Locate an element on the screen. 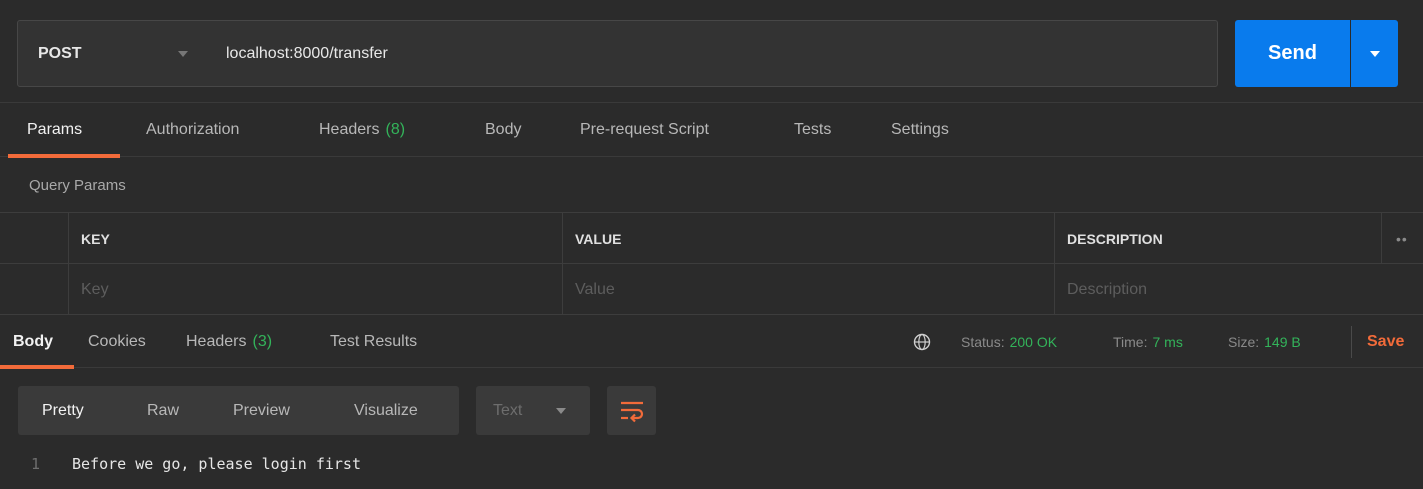 This screenshot has width=1423, height=489. tab-body: Body is located at coordinates (503, 130).